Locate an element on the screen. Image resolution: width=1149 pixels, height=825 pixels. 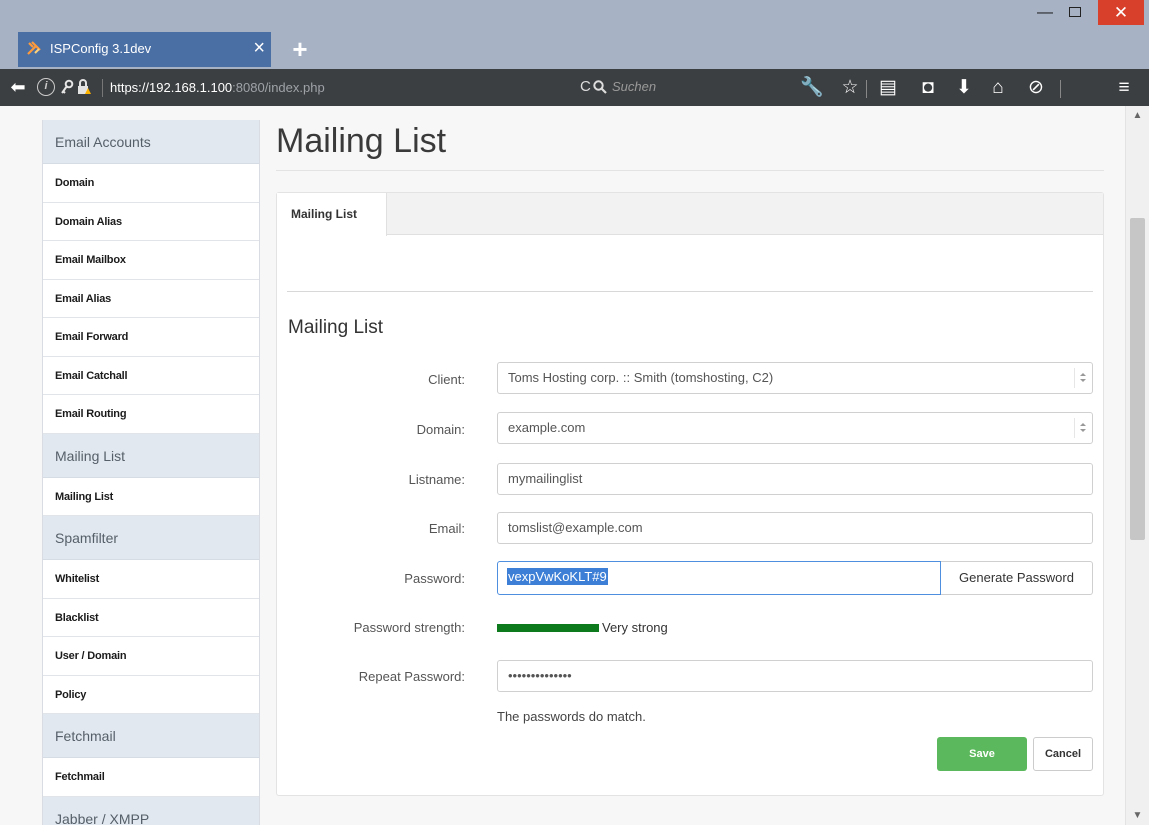
window-close-icon: ✕ is located at coordinates (1121, 12).